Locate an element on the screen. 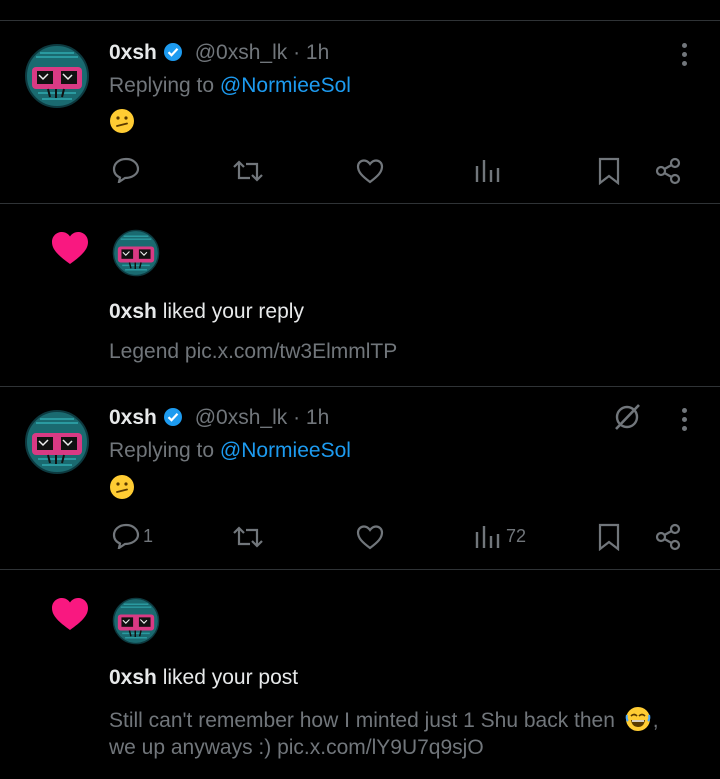  notification-action: liked your reply is located at coordinates (233, 311).